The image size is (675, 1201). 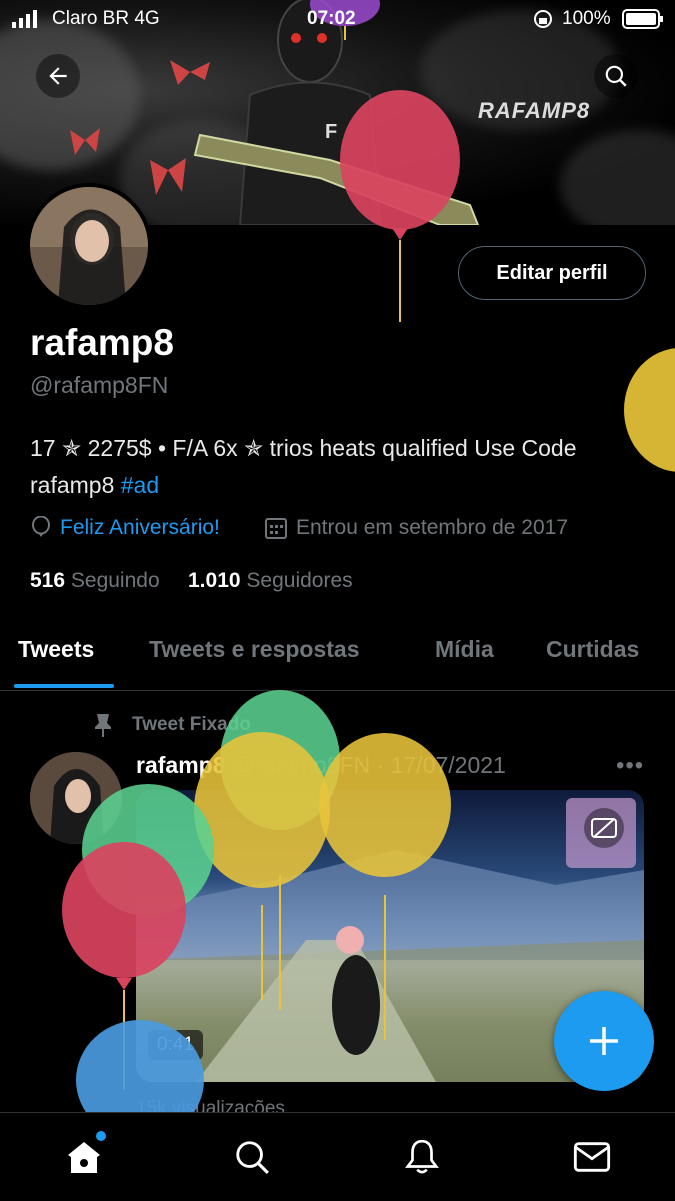 What do you see at coordinates (84, 1157) in the screenshot?
I see `home-icon` at bounding box center [84, 1157].